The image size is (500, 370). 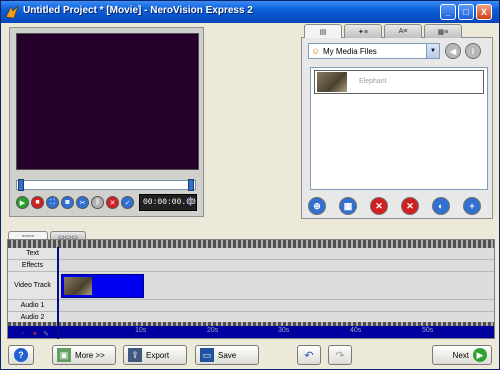 I want to click on next-button-label: Next, so click(x=460, y=355).